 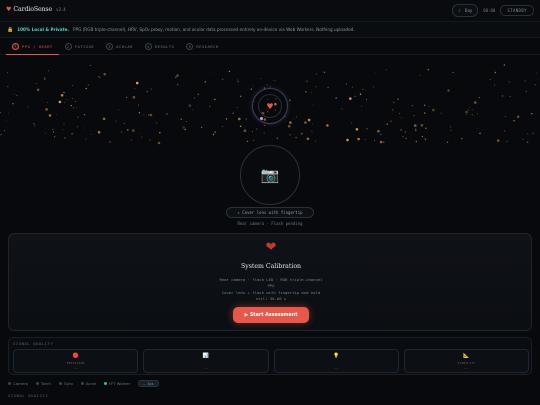 I want to click on metric-value: --, so click(x=75, y=368).